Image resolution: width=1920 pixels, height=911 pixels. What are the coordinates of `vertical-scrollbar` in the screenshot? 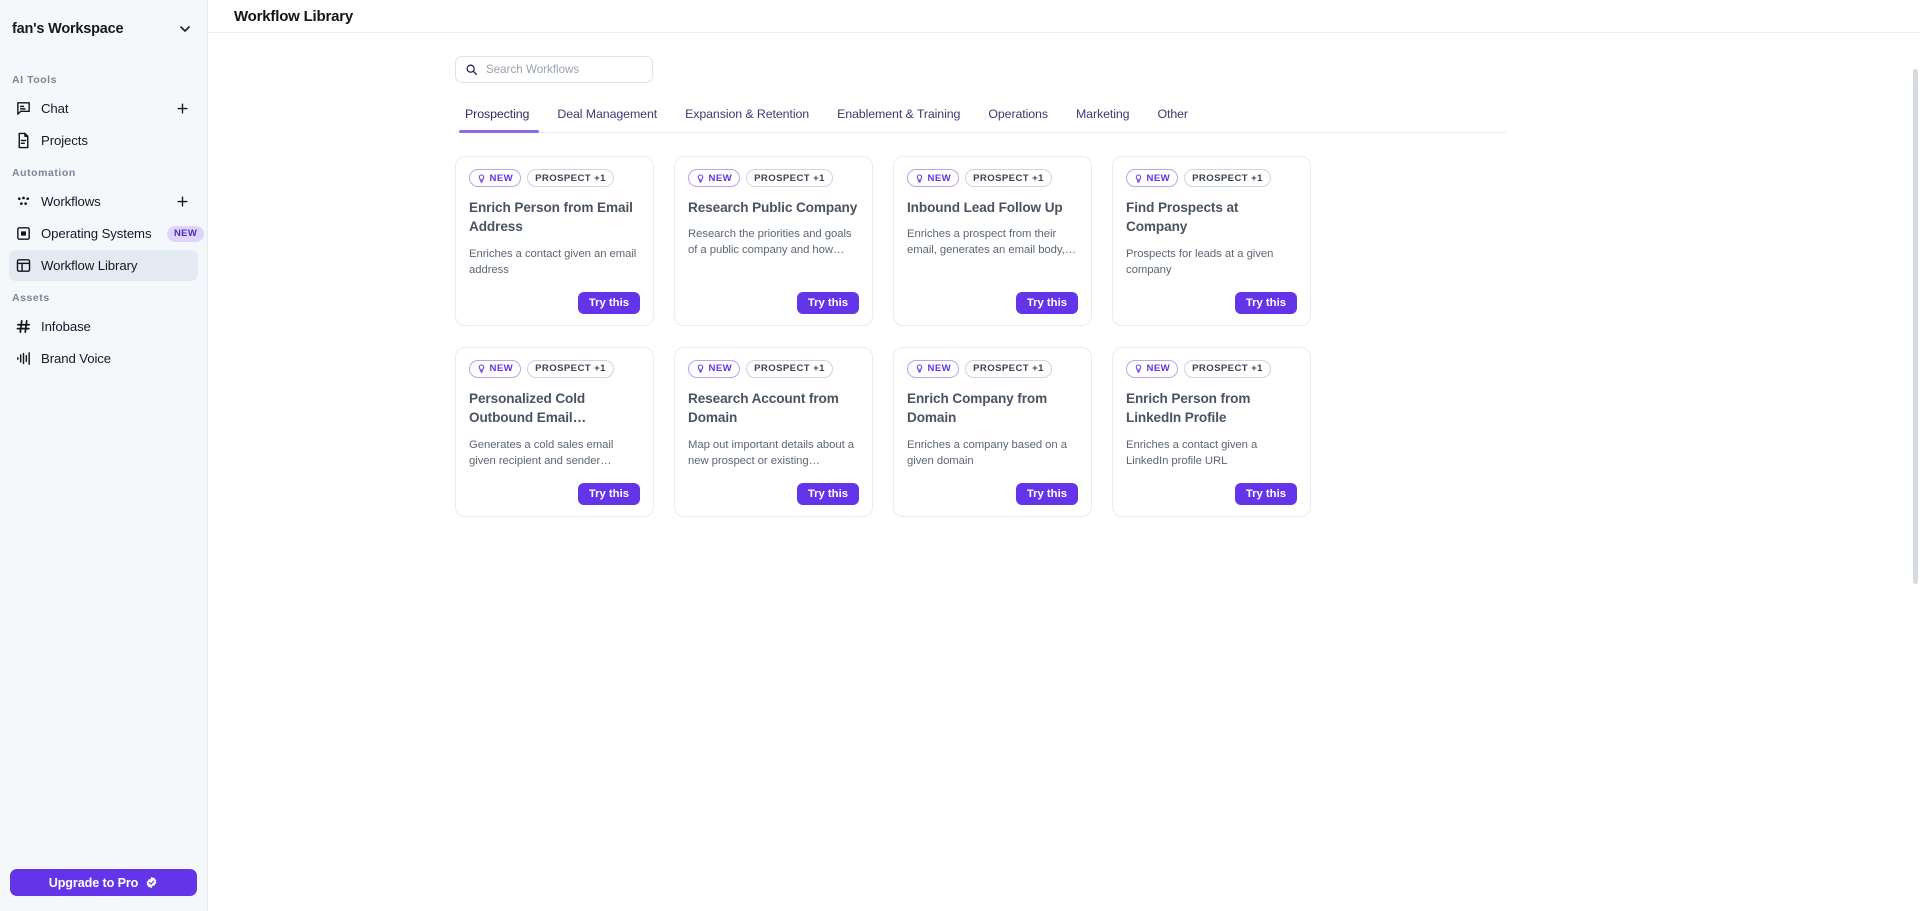 It's located at (1915, 326).